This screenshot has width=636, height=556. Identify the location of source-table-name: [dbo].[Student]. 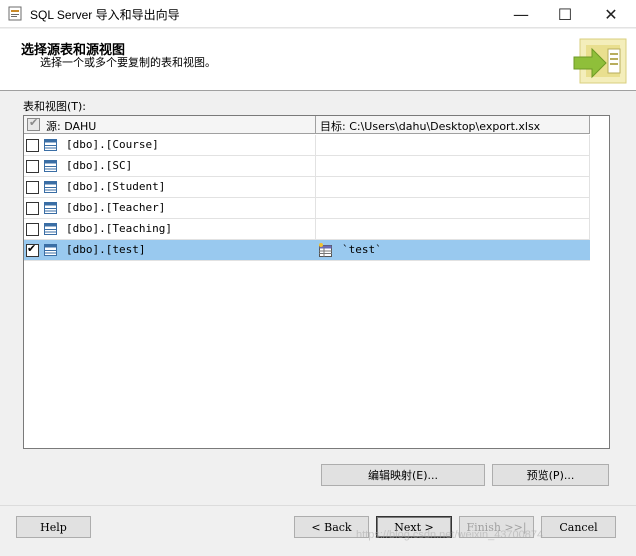
(116, 186).